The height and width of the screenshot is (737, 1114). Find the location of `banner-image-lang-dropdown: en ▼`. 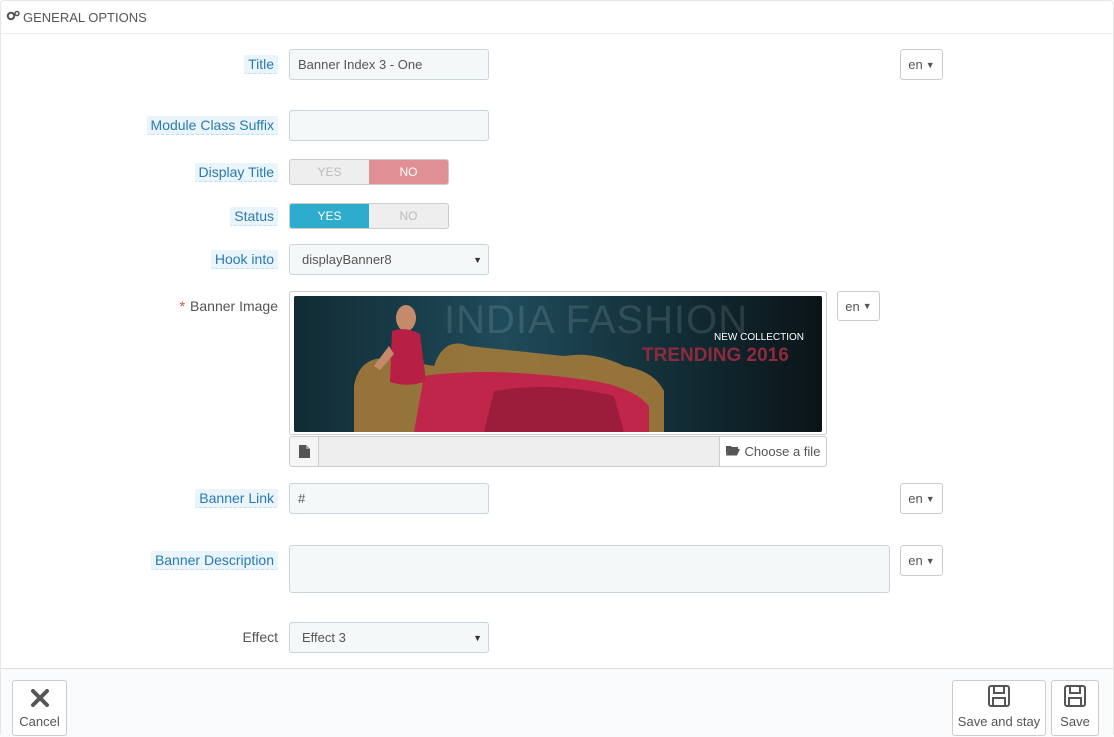

banner-image-lang-dropdown: en ▼ is located at coordinates (858, 306).